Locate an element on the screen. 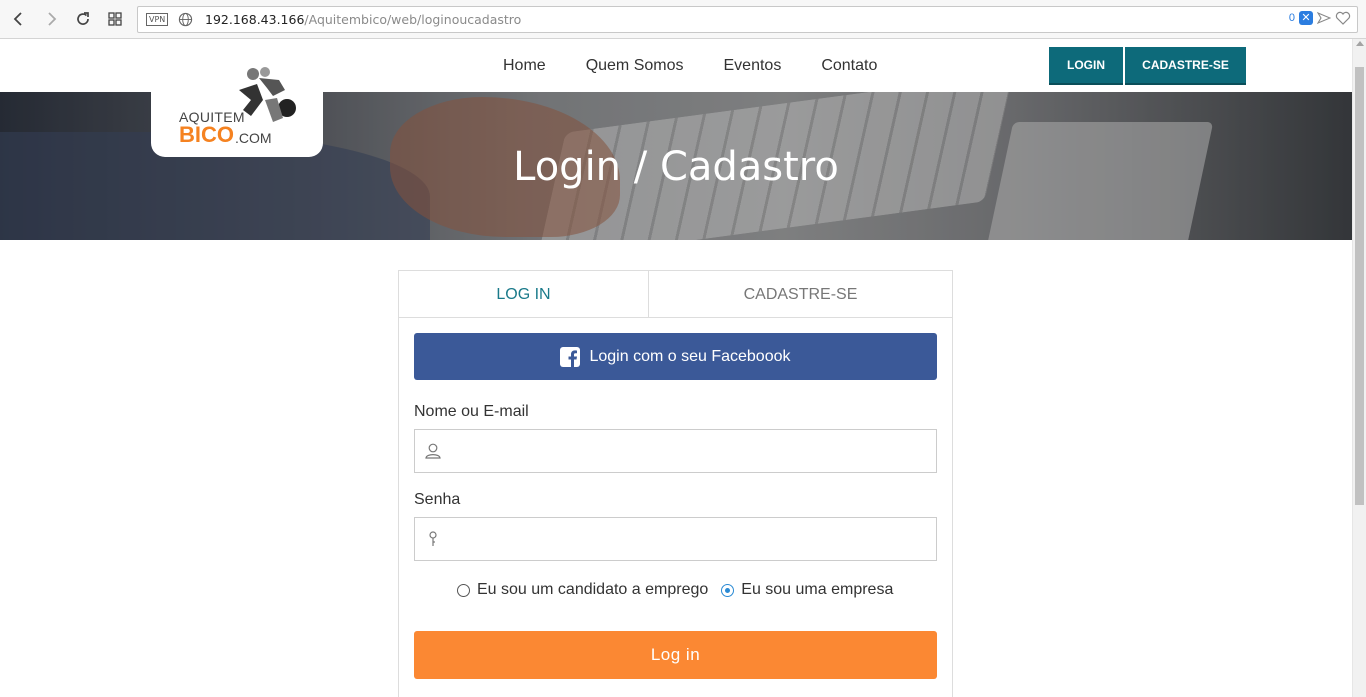 The image size is (1366, 697). heart-icon is located at coordinates (1343, 18).